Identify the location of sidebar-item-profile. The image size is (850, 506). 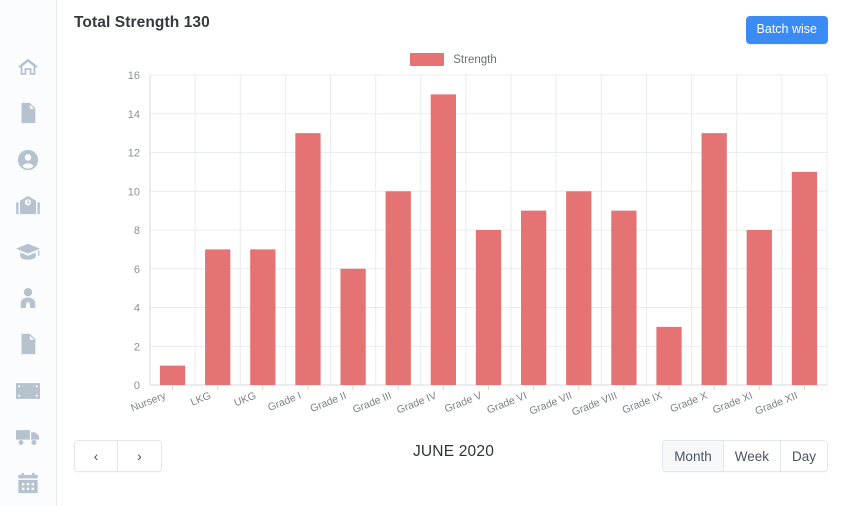
(28, 159).